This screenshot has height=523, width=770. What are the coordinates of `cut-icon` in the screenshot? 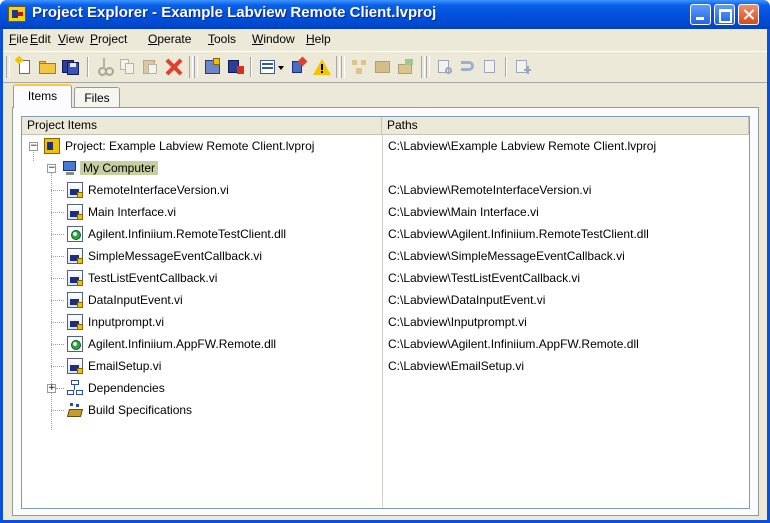 It's located at (105, 67).